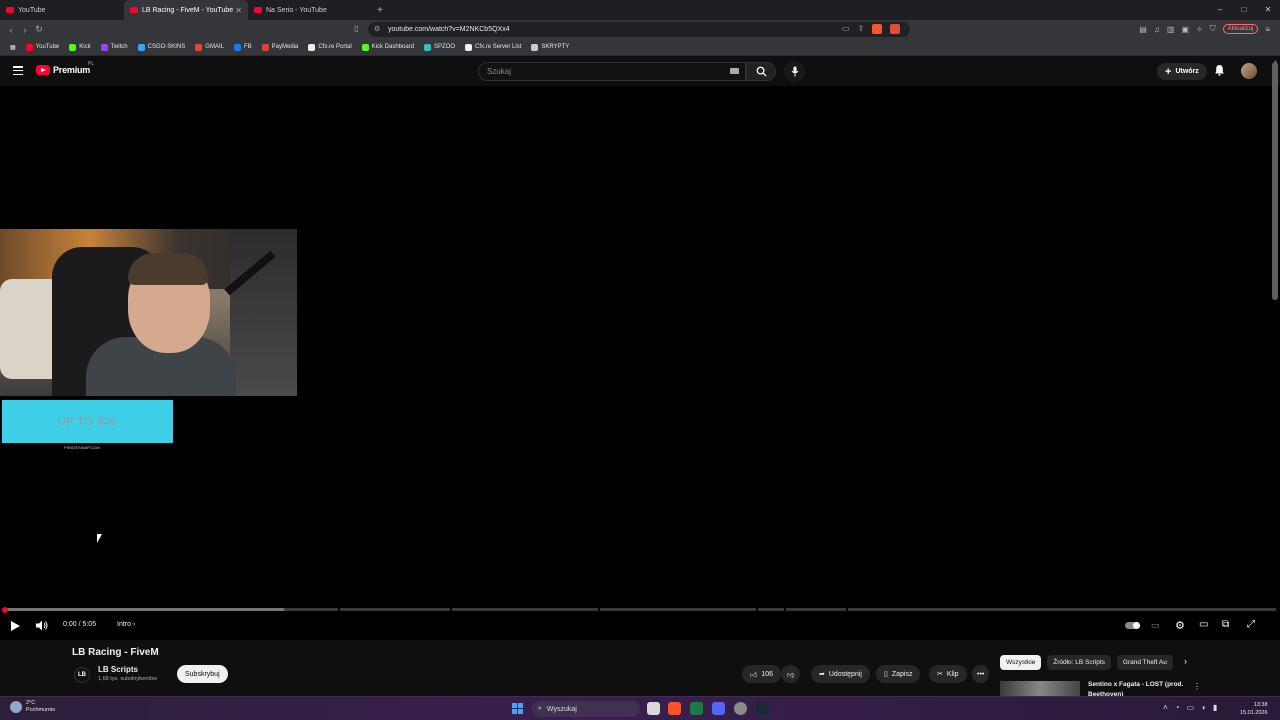  Describe the element at coordinates (1220, 10) in the screenshot. I see `minimize-icon: –` at that location.